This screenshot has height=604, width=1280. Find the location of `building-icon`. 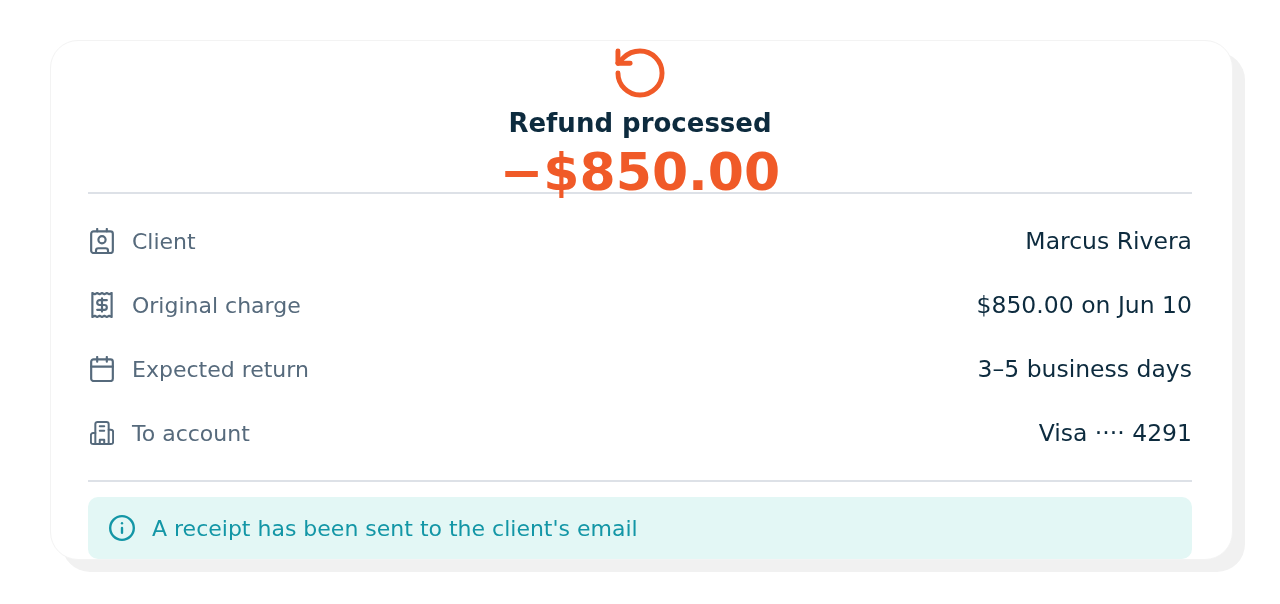

building-icon is located at coordinates (102, 433).